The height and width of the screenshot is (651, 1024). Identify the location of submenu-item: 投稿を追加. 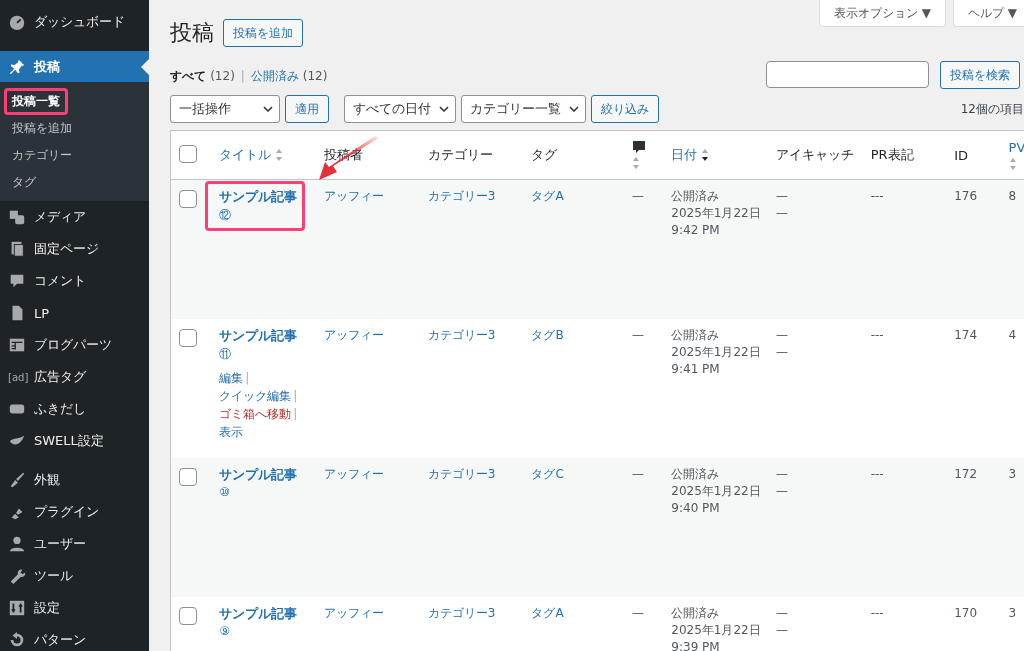
(36, 128).